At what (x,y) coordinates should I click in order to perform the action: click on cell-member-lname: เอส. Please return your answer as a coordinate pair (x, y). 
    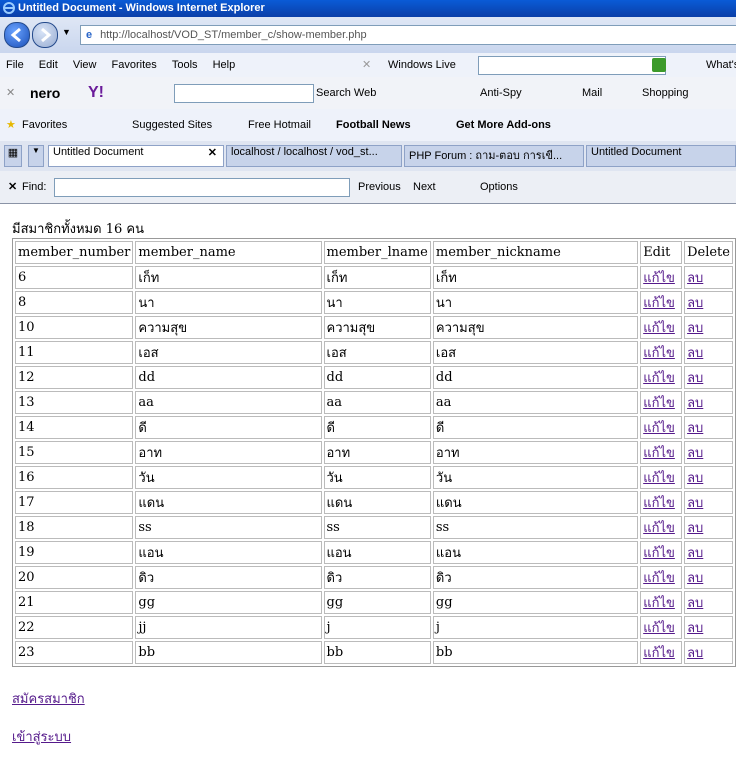
    Looking at the image, I should click on (377, 352).